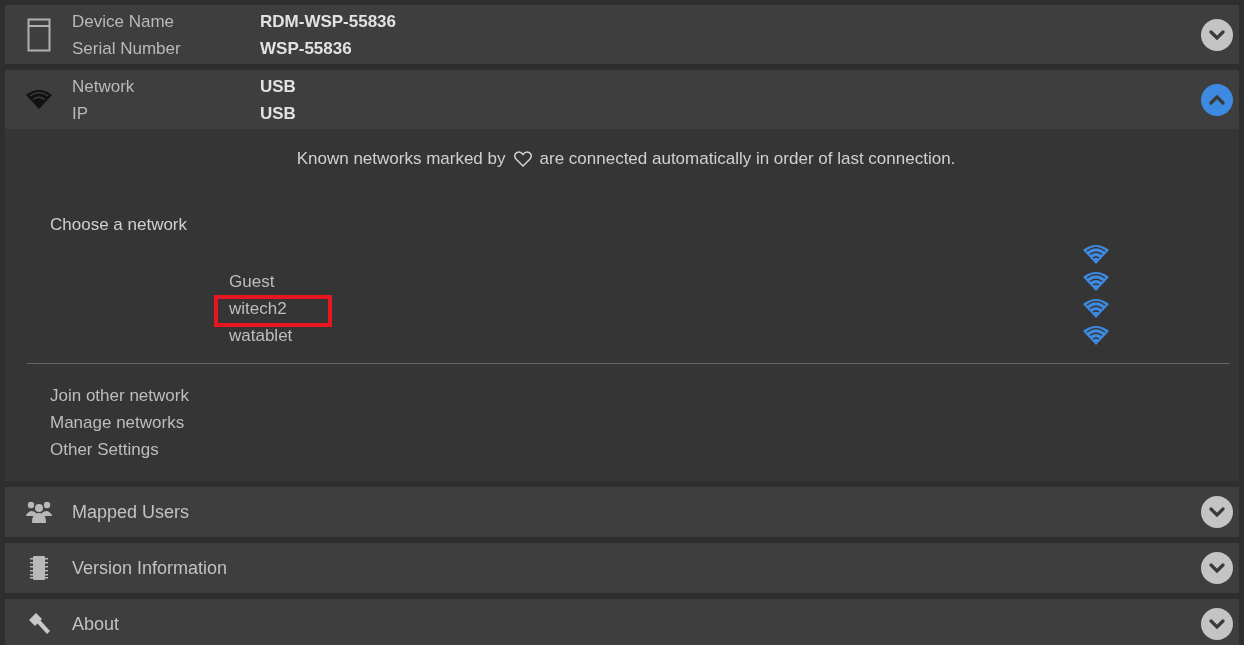 This screenshot has width=1244, height=645. I want to click on network-name: witech2, so click(258, 308).